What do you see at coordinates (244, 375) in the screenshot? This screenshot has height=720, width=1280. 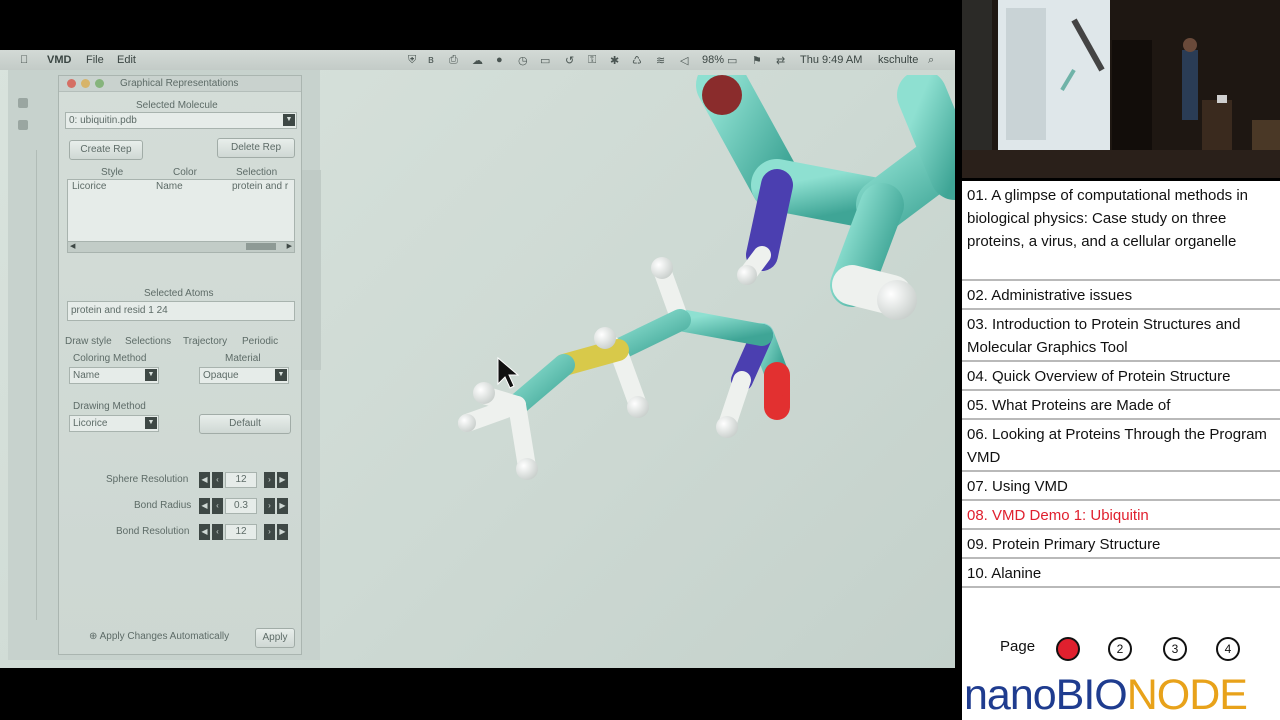 I see `material-dropdown: Opaque ▼` at bounding box center [244, 375].